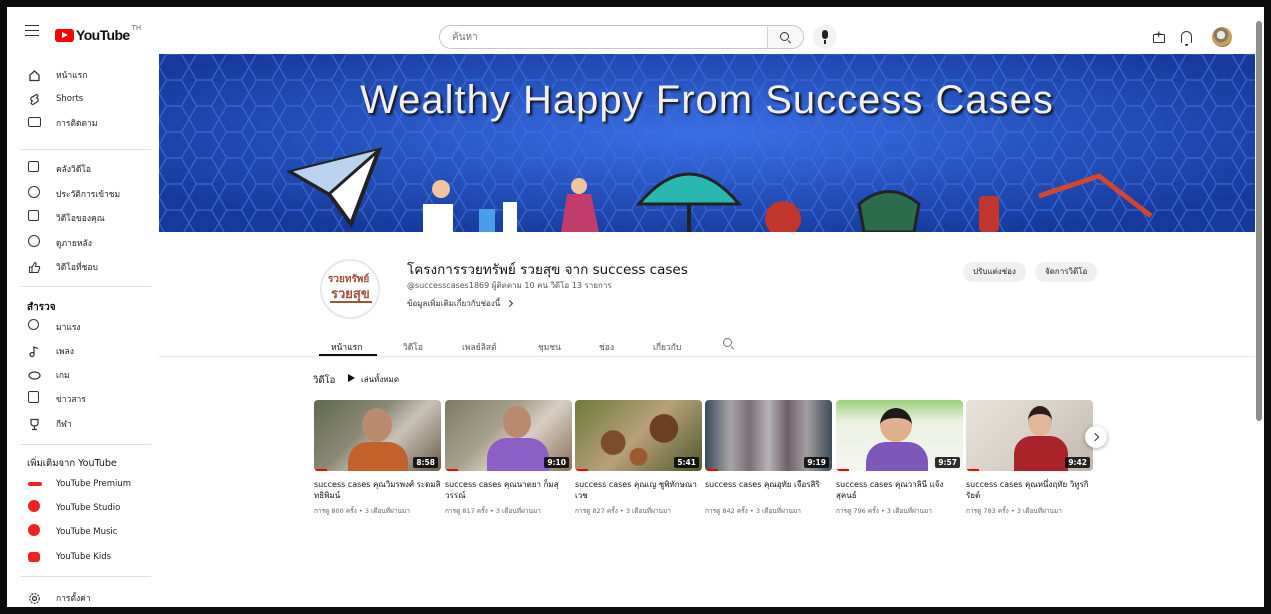  What do you see at coordinates (549, 347) in the screenshot?
I see `tab-community: ชุมชน` at bounding box center [549, 347].